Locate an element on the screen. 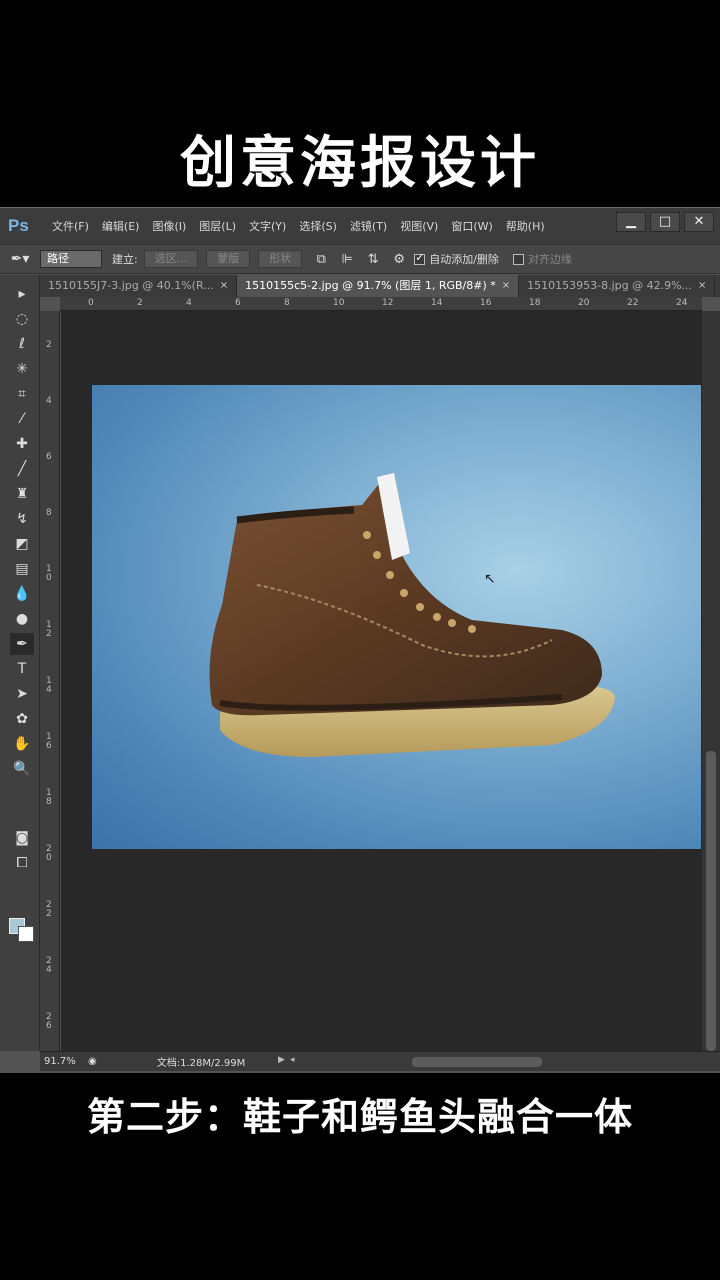  menu-view: 视图(V) is located at coordinates (419, 226).